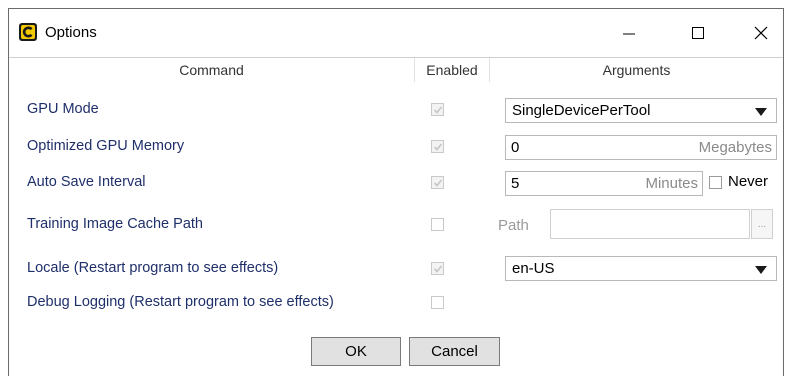 This screenshot has height=379, width=797. I want to click on never-checkbox, so click(715, 182).